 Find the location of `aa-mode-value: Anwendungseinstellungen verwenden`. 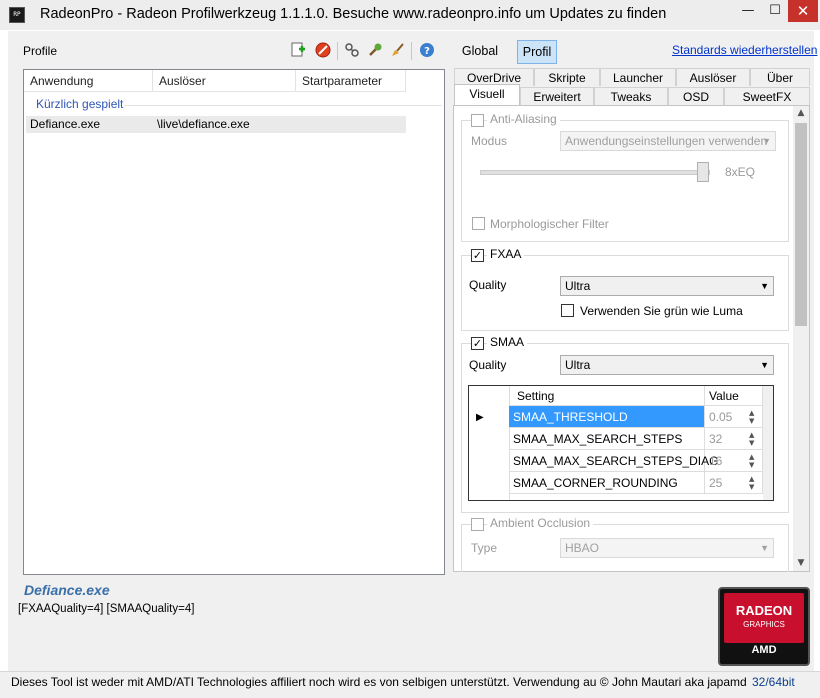

aa-mode-value: Anwendungseinstellungen verwenden is located at coordinates (666, 141).